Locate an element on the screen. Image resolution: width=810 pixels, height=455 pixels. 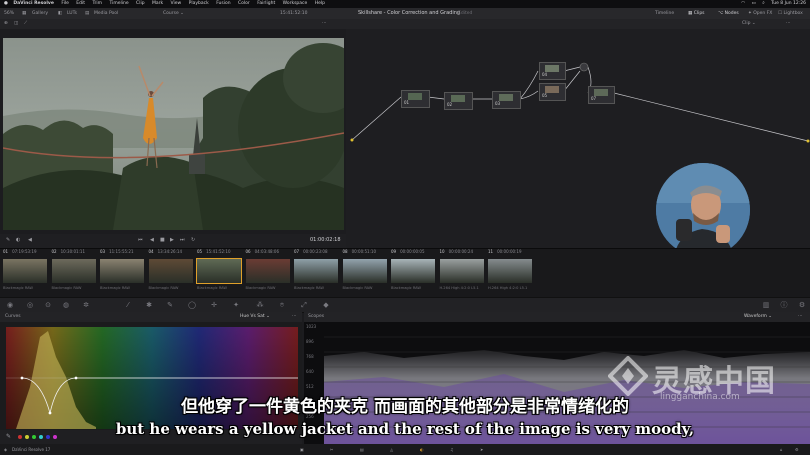
node-05: 05 is located at coordinates (552, 92).